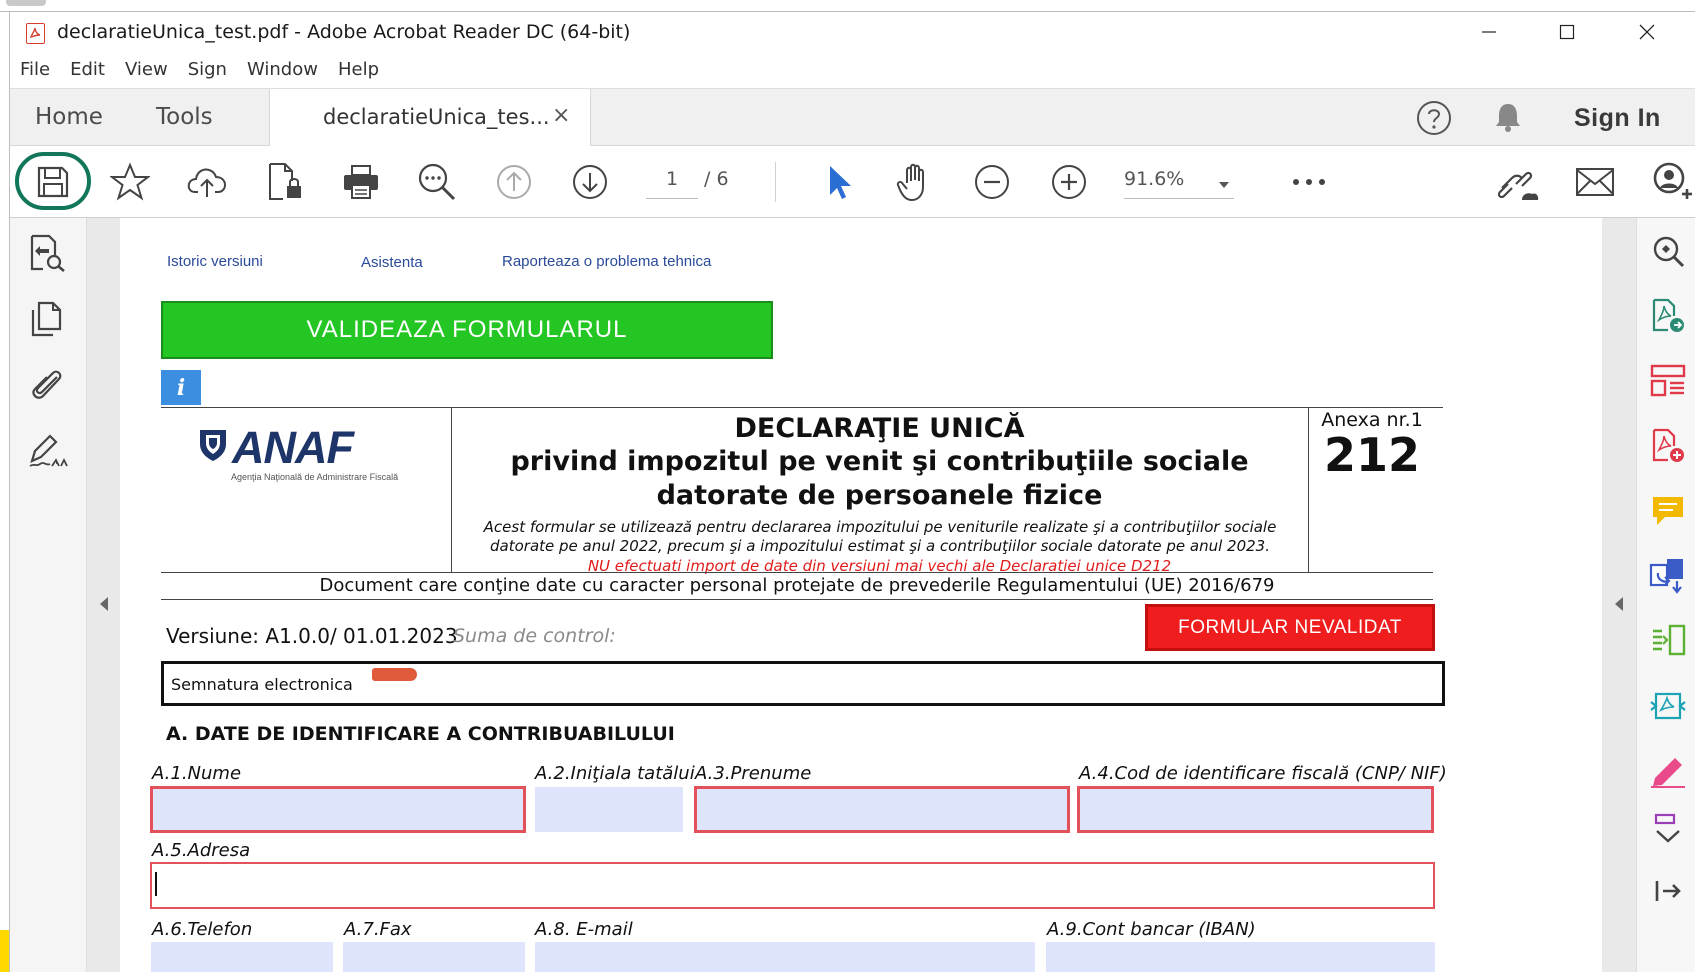 This screenshot has height=972, width=1695. Describe the element at coordinates (207, 69) in the screenshot. I see `menu-sign: Sign` at that location.